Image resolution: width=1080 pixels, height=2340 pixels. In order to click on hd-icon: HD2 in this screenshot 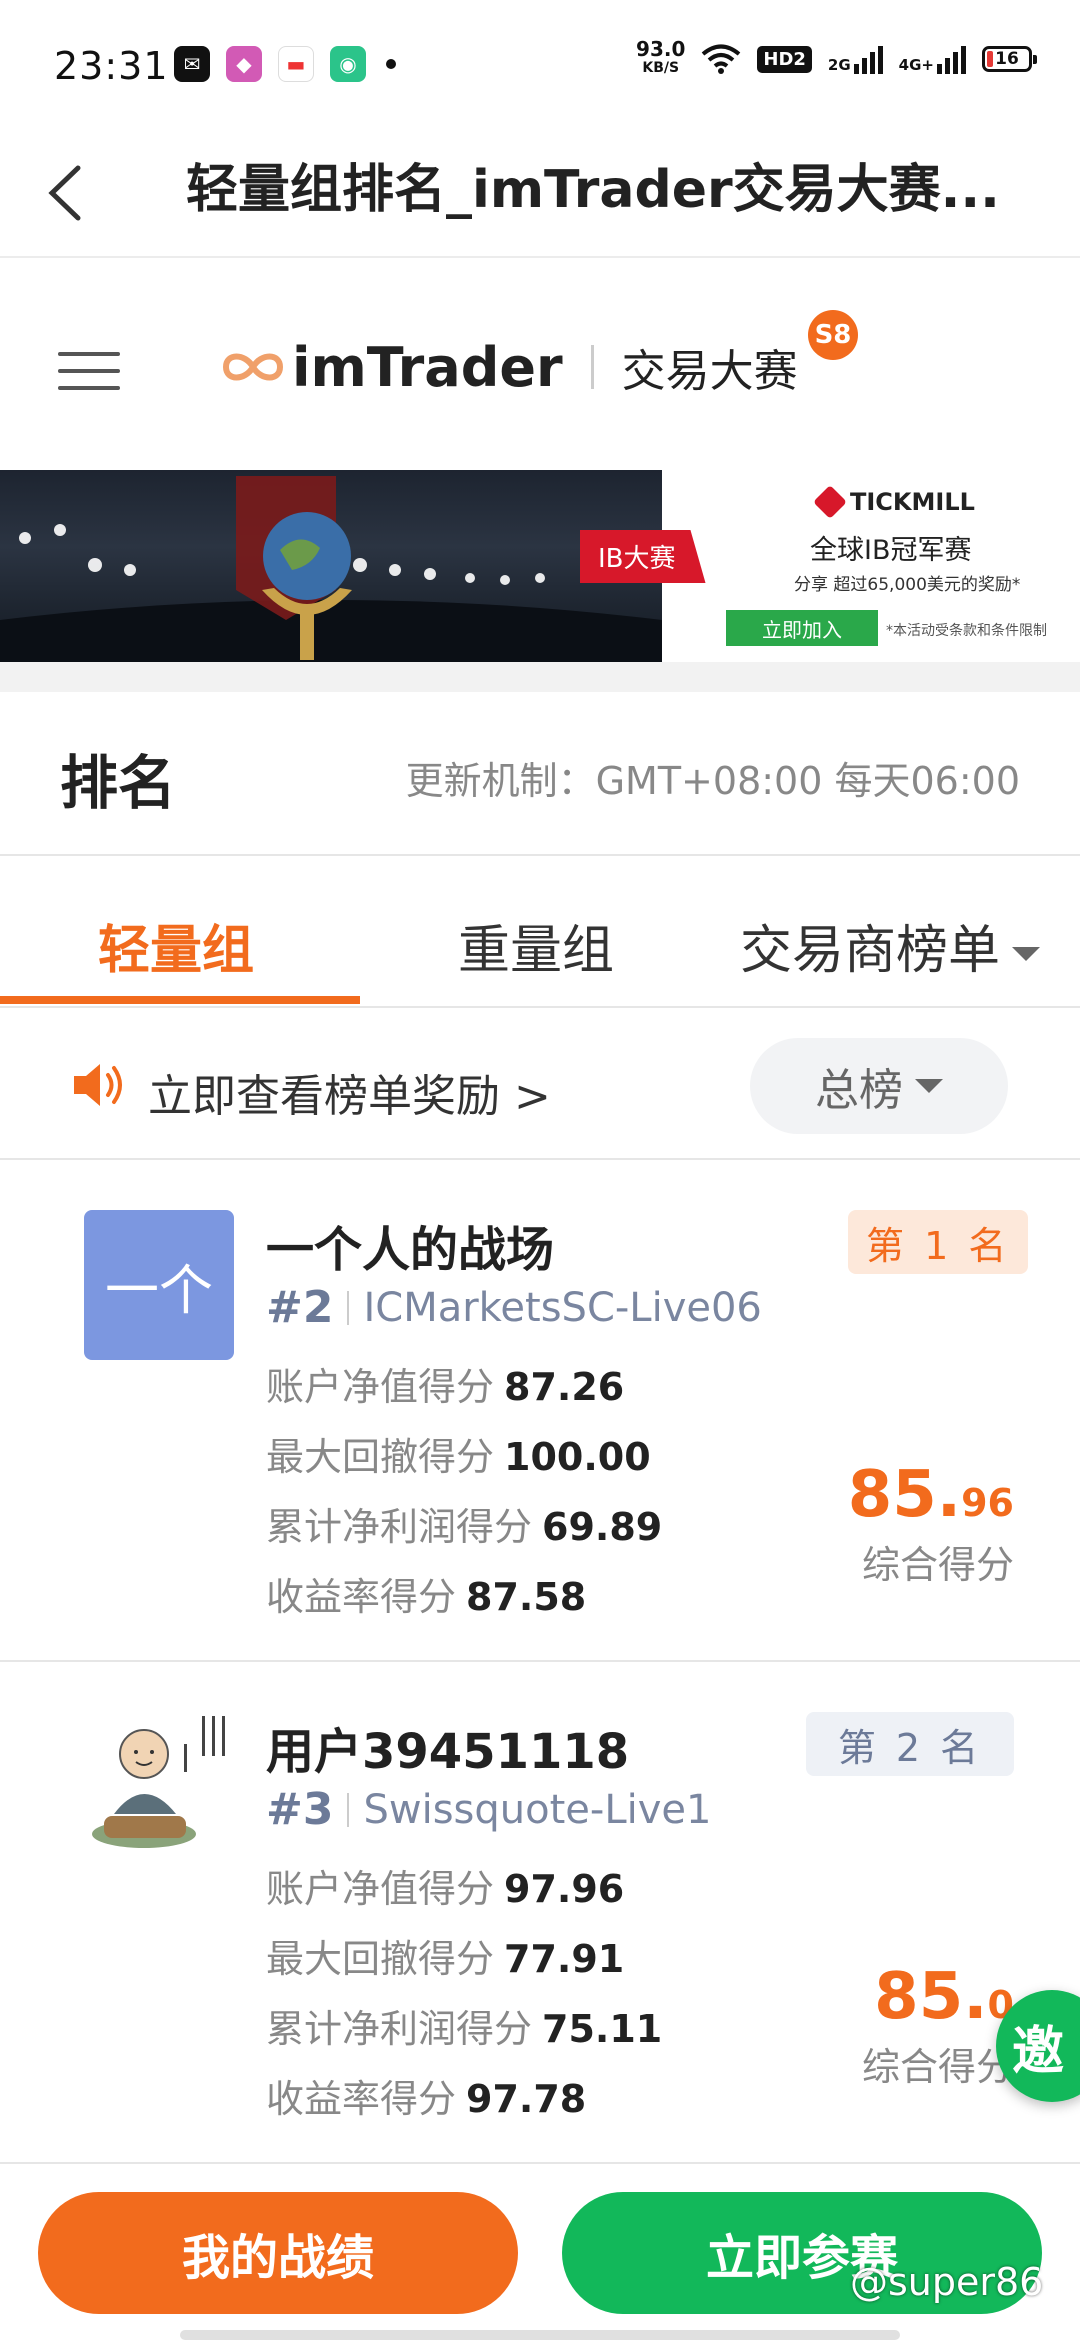, I will do `click(784, 59)`.